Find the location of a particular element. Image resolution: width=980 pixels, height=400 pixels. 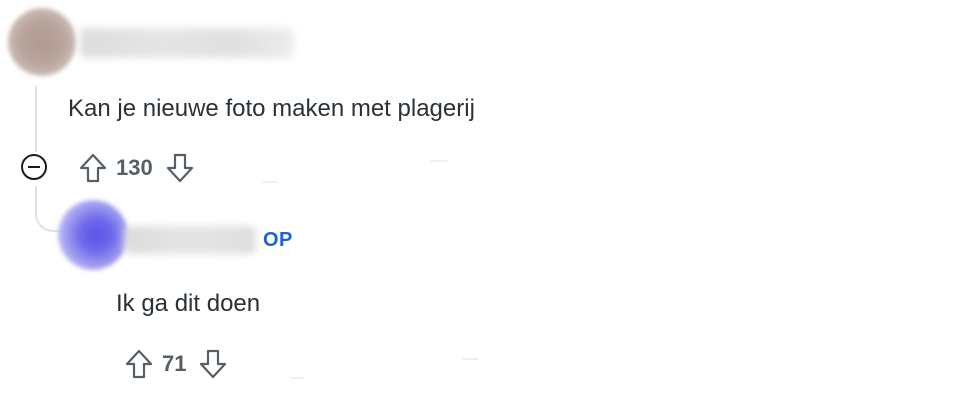

vote-controls: 130 is located at coordinates (136, 168).